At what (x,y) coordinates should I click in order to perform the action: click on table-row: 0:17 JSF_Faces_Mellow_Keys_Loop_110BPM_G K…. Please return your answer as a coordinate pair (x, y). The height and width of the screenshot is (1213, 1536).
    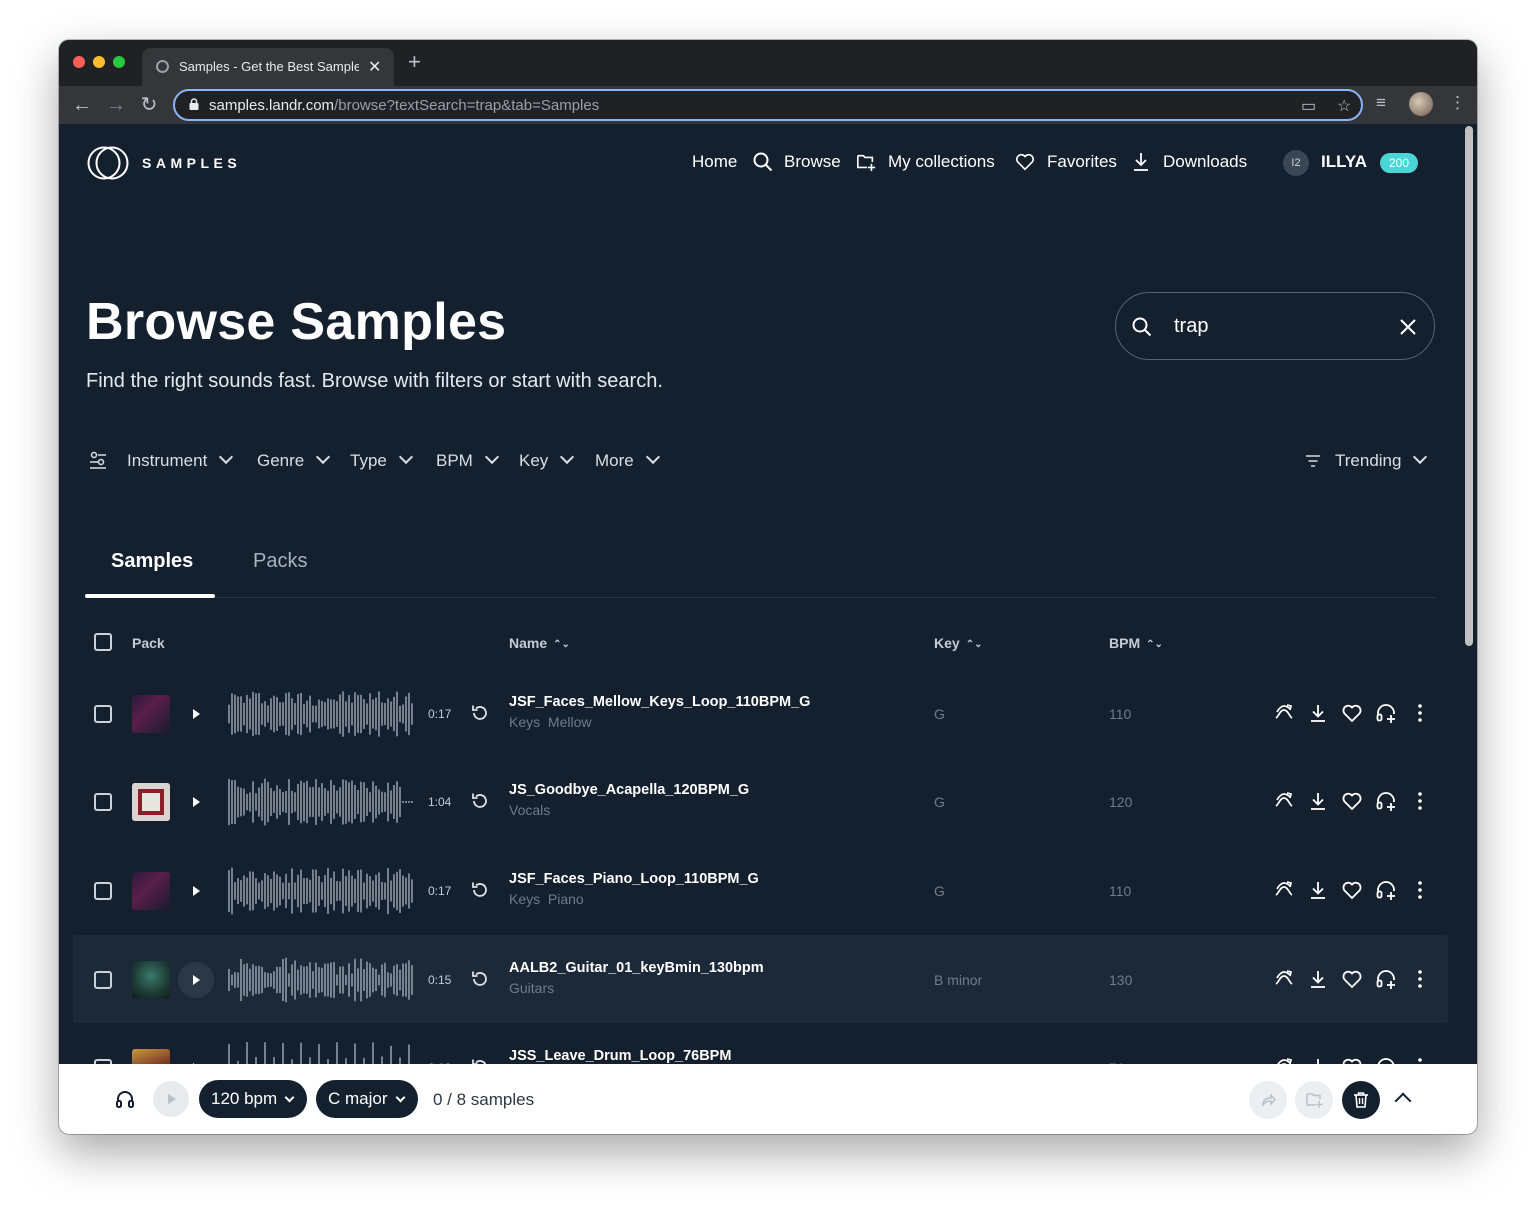
    Looking at the image, I should click on (760, 713).